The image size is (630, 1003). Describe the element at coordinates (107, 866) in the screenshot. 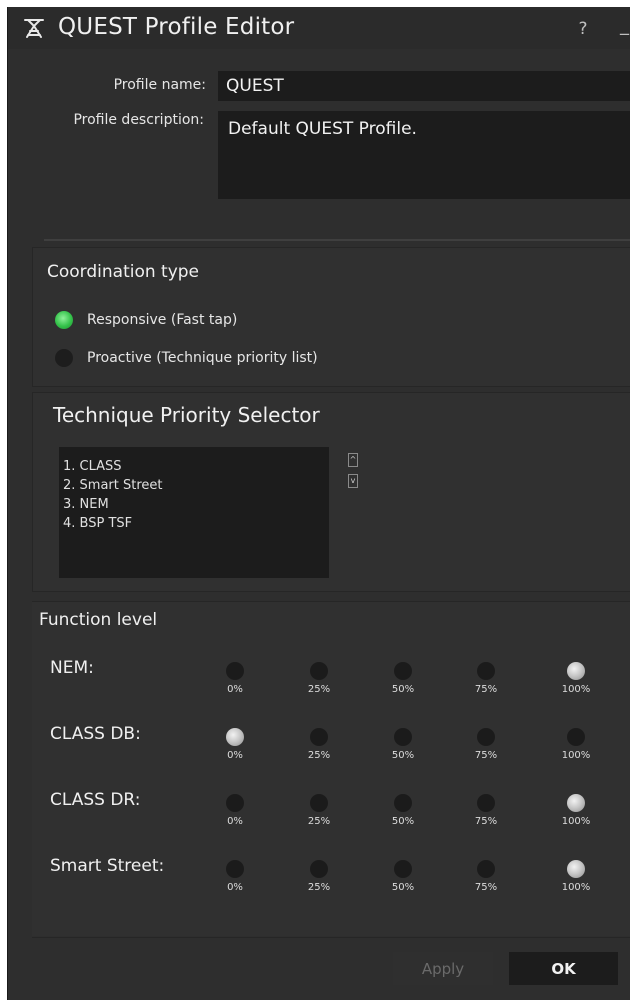

I see `function-level-row-label: Smart Street:` at that location.